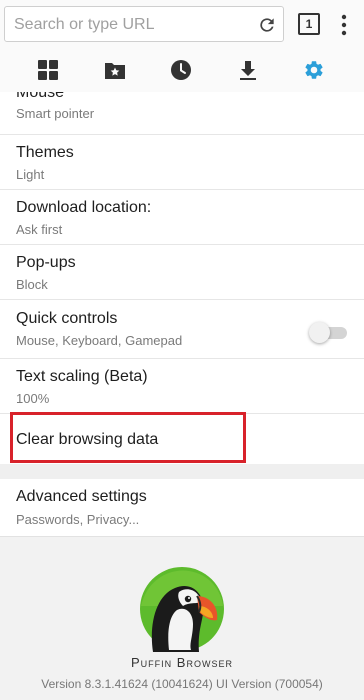 Image resolution: width=364 pixels, height=700 pixels. I want to click on setting-subtitle: Smart pointer, so click(55, 113).